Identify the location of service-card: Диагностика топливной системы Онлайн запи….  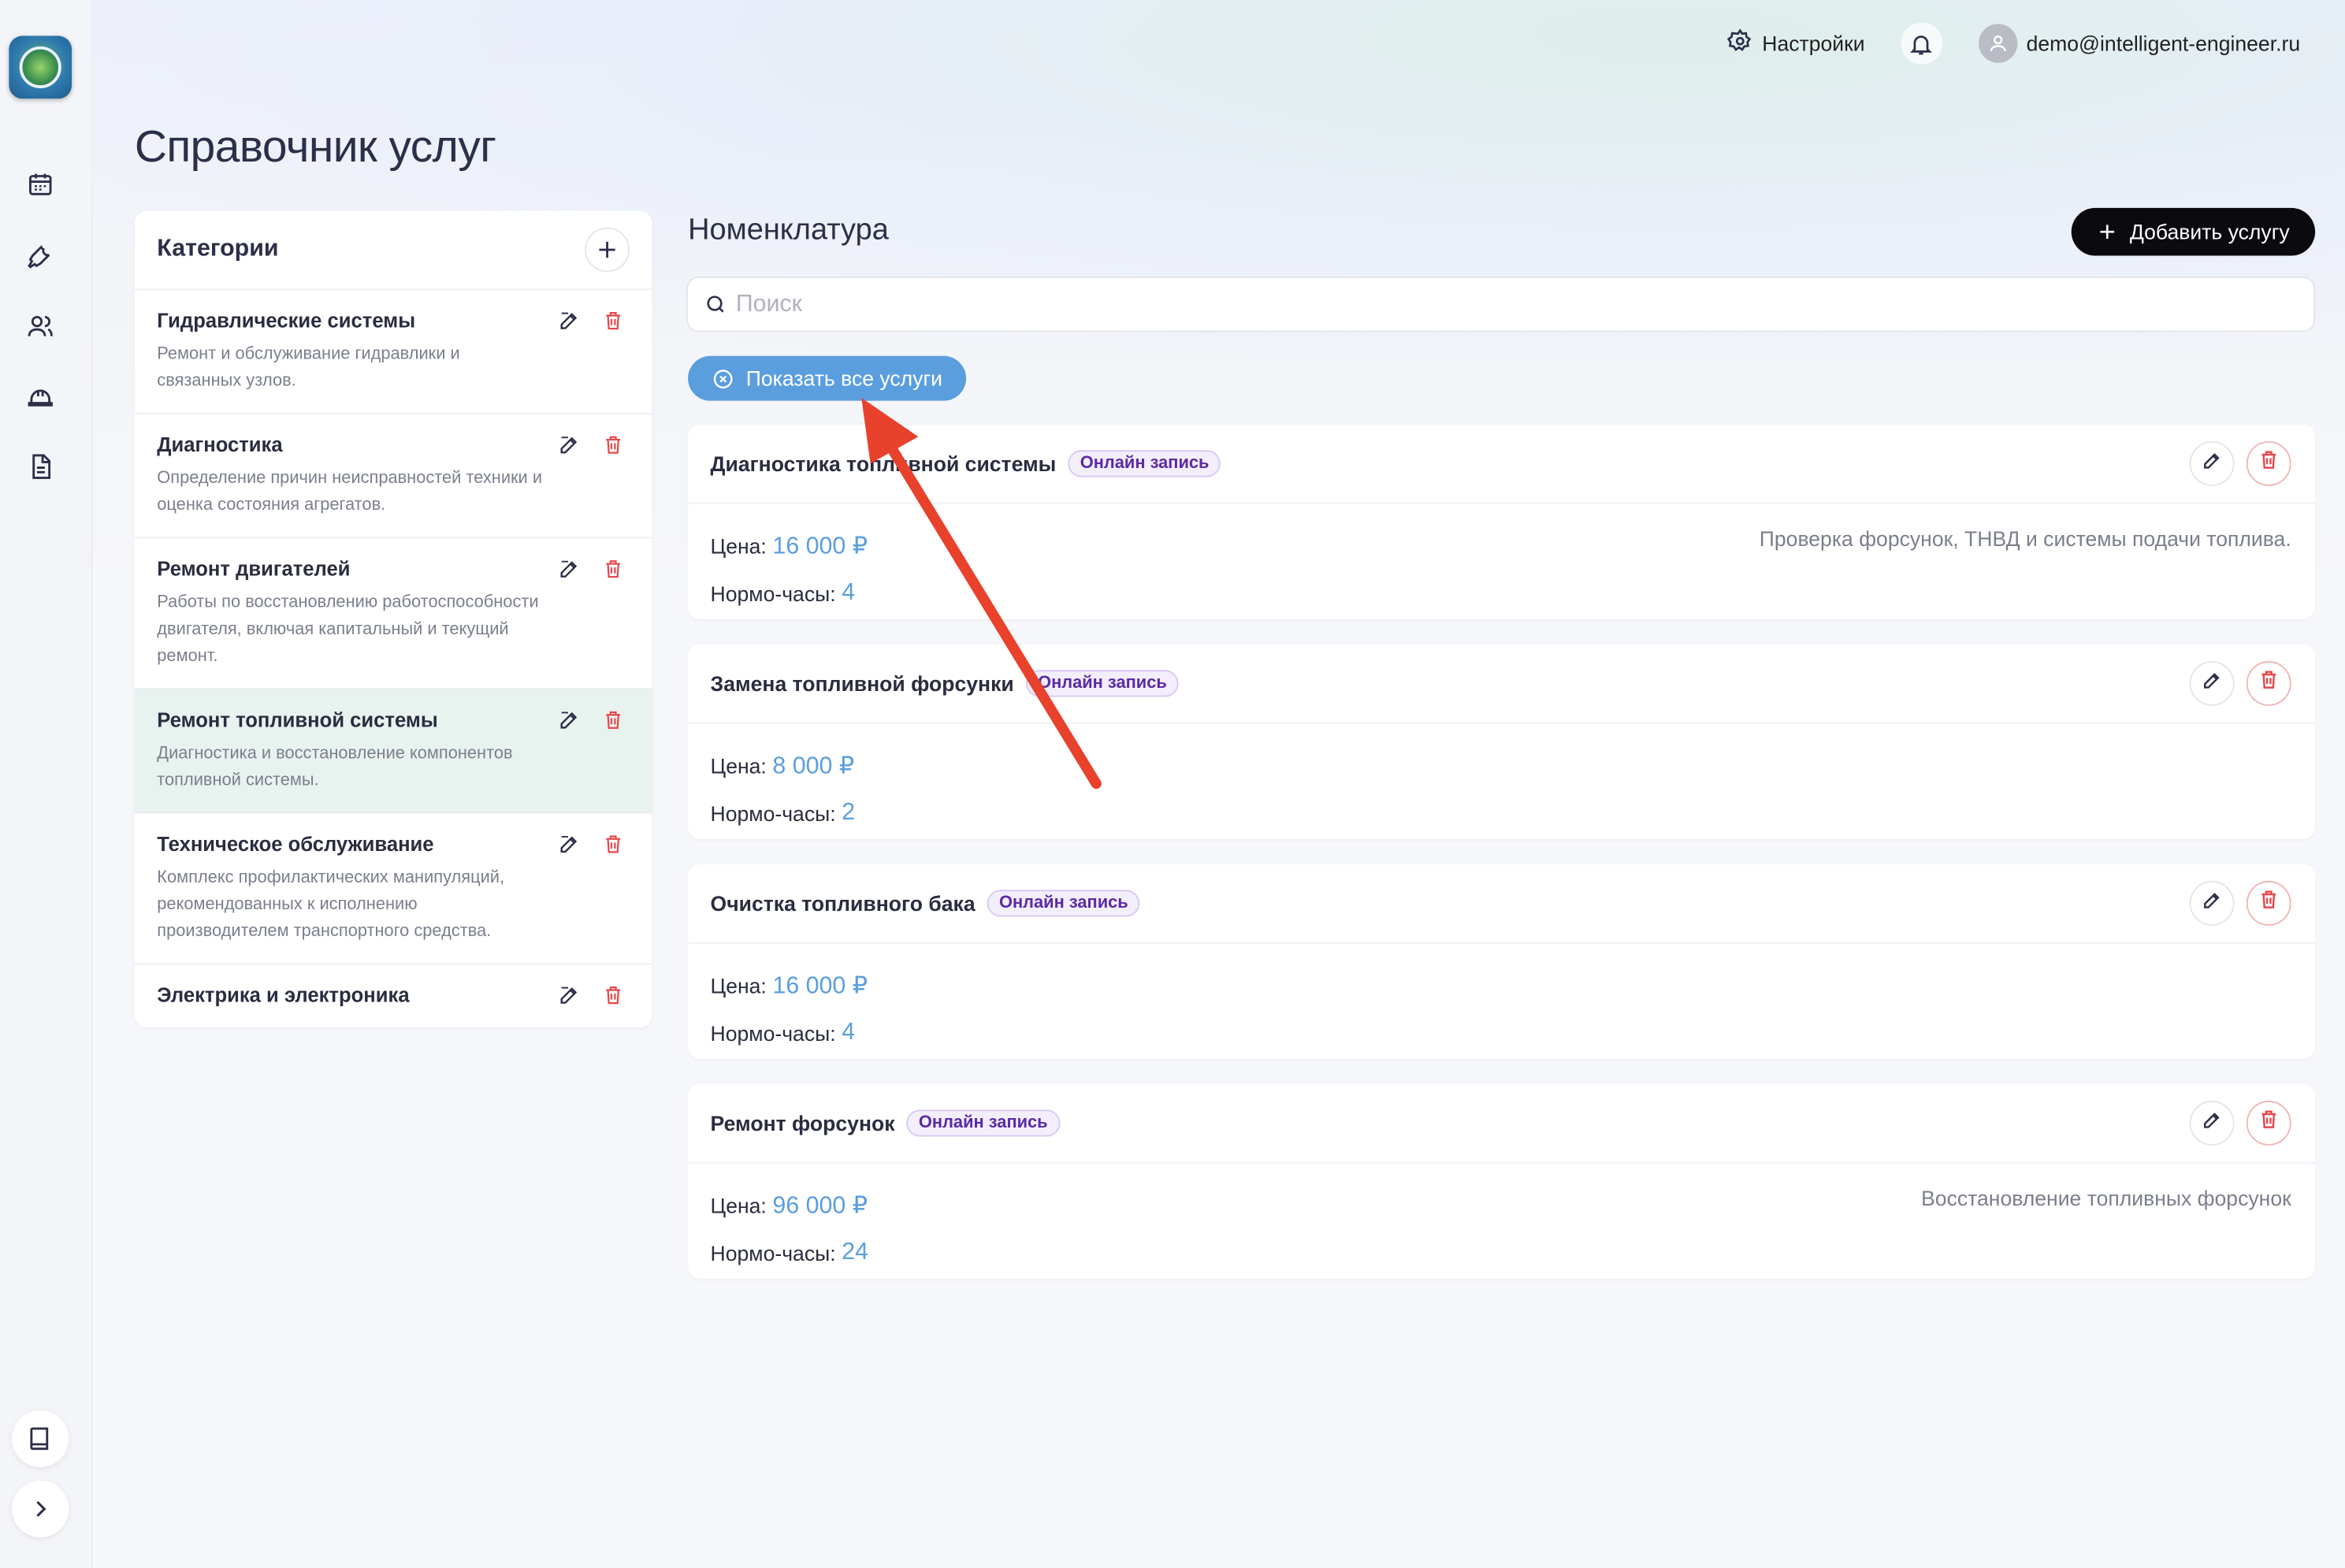
(1502, 522).